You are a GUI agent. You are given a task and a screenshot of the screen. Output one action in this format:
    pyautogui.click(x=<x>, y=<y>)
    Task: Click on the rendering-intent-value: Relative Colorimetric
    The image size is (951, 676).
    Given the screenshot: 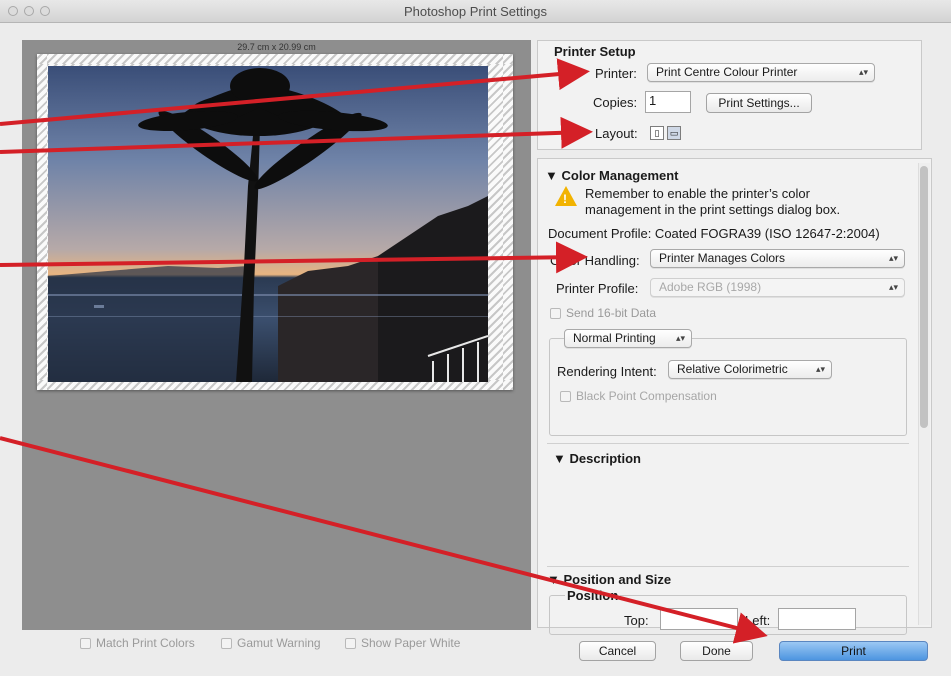 What is the action you would take?
    pyautogui.click(x=732, y=369)
    